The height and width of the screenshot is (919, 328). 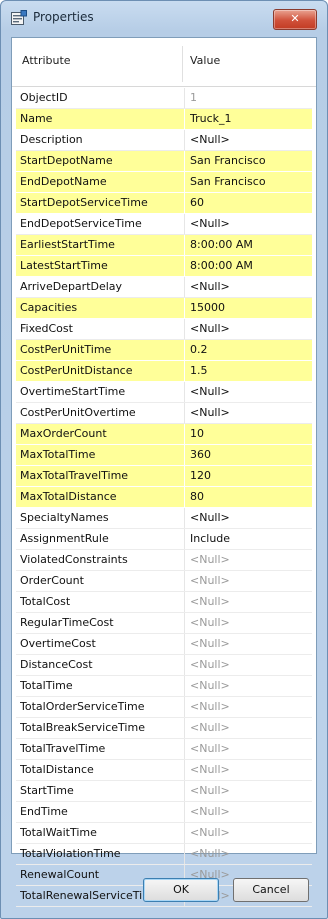 I want to click on table-row: CostPerUnitOvertime <Null>, so click(x=164, y=413).